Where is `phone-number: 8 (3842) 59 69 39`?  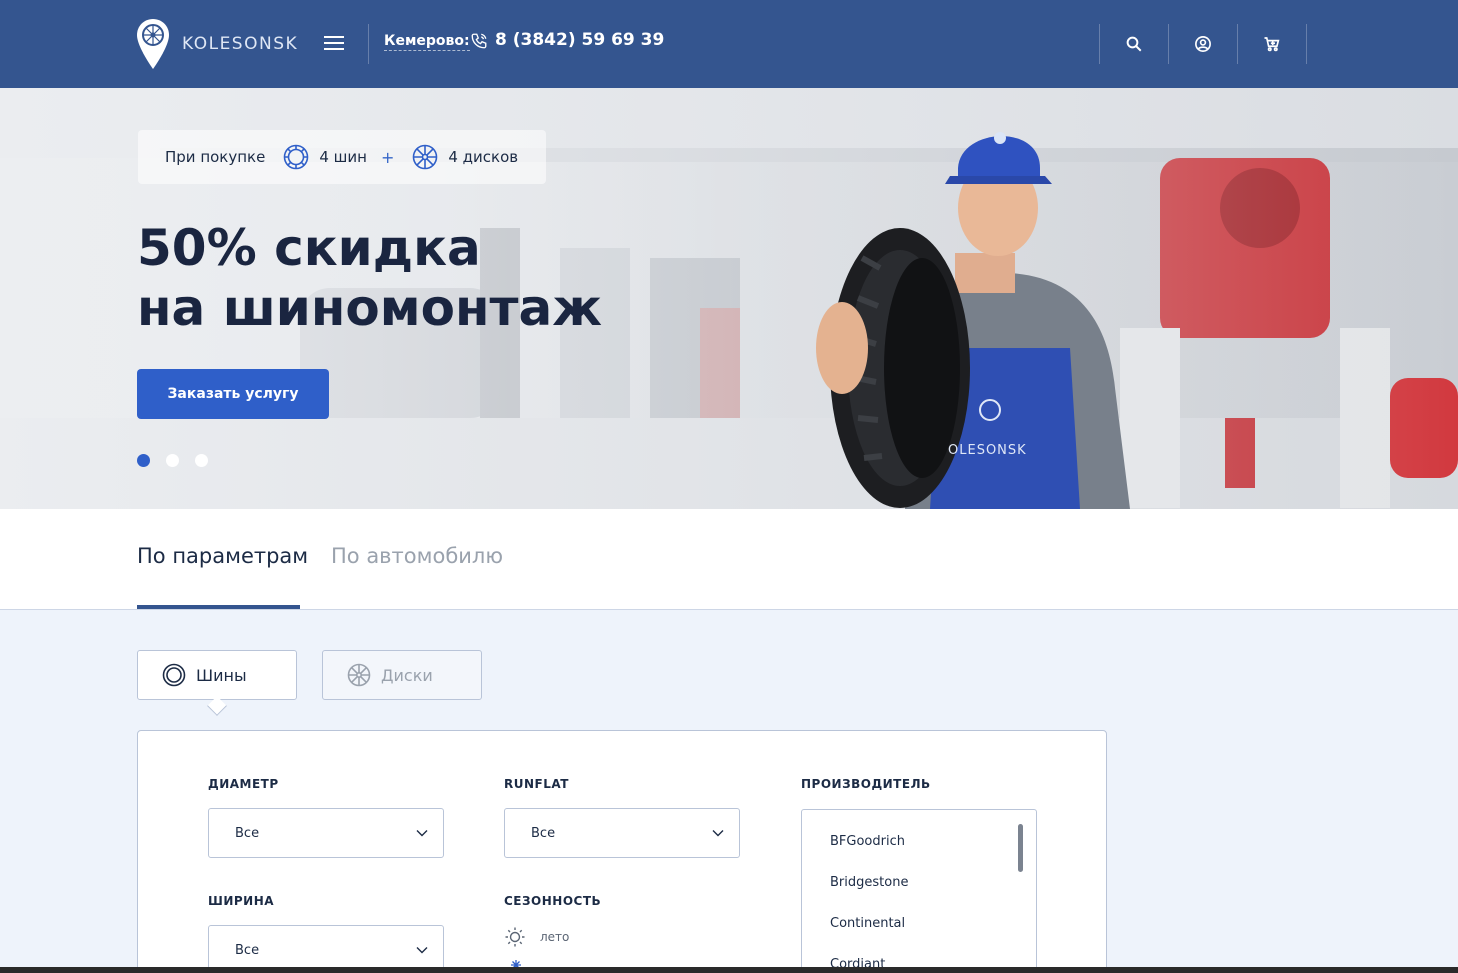 phone-number: 8 (3842) 59 69 39 is located at coordinates (579, 40).